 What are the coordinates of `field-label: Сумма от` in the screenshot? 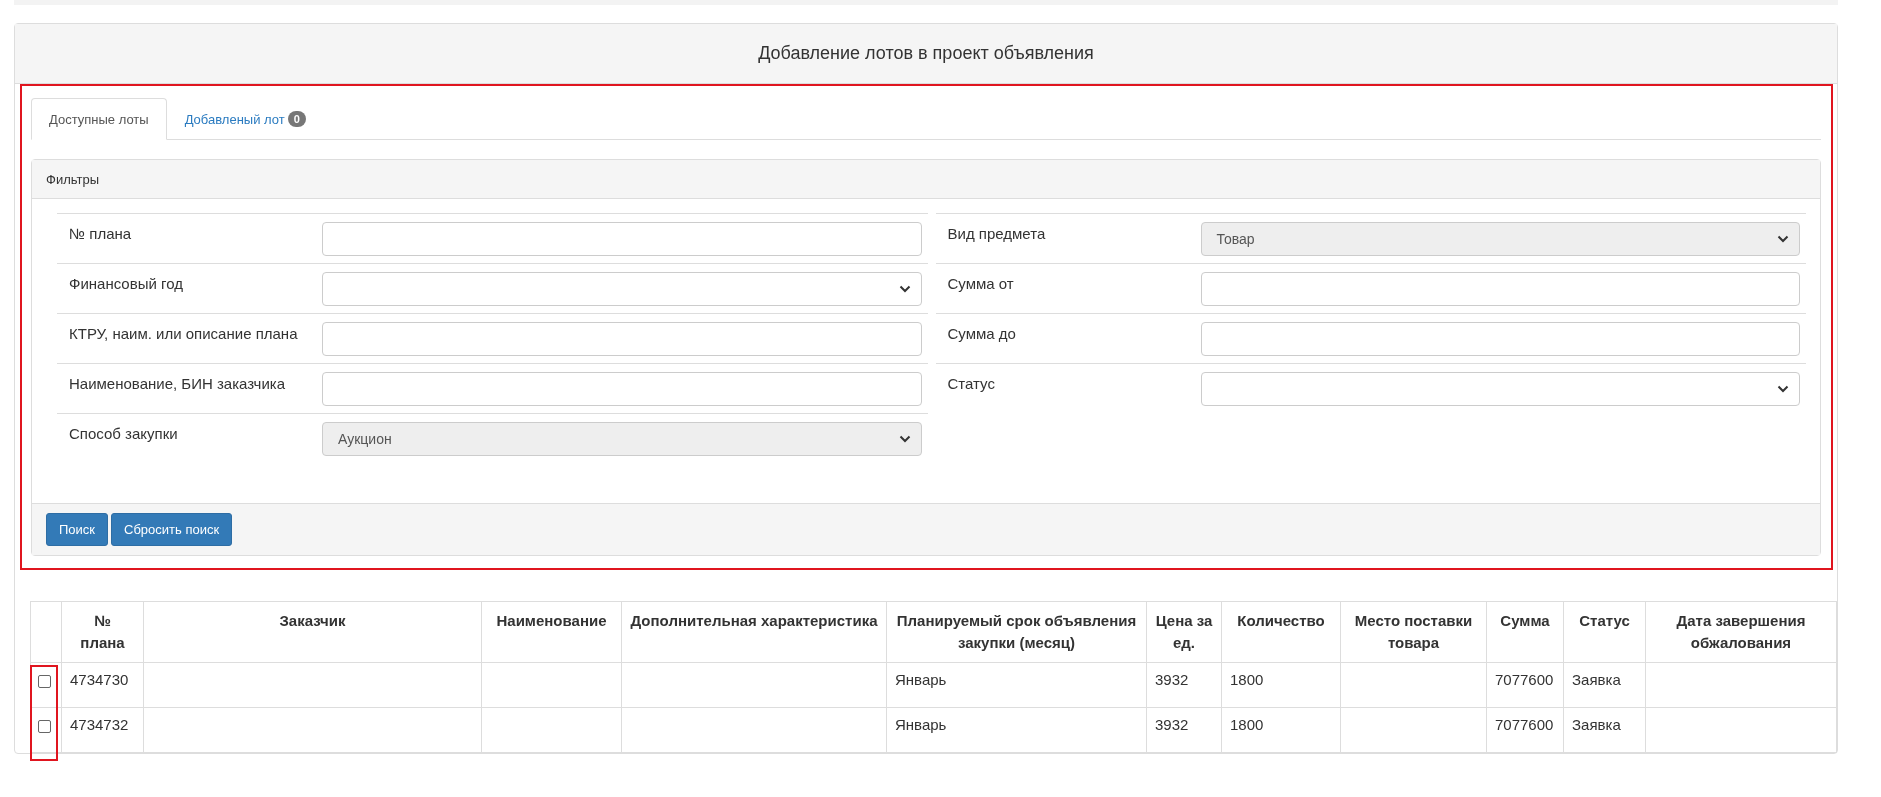 It's located at (980, 284).